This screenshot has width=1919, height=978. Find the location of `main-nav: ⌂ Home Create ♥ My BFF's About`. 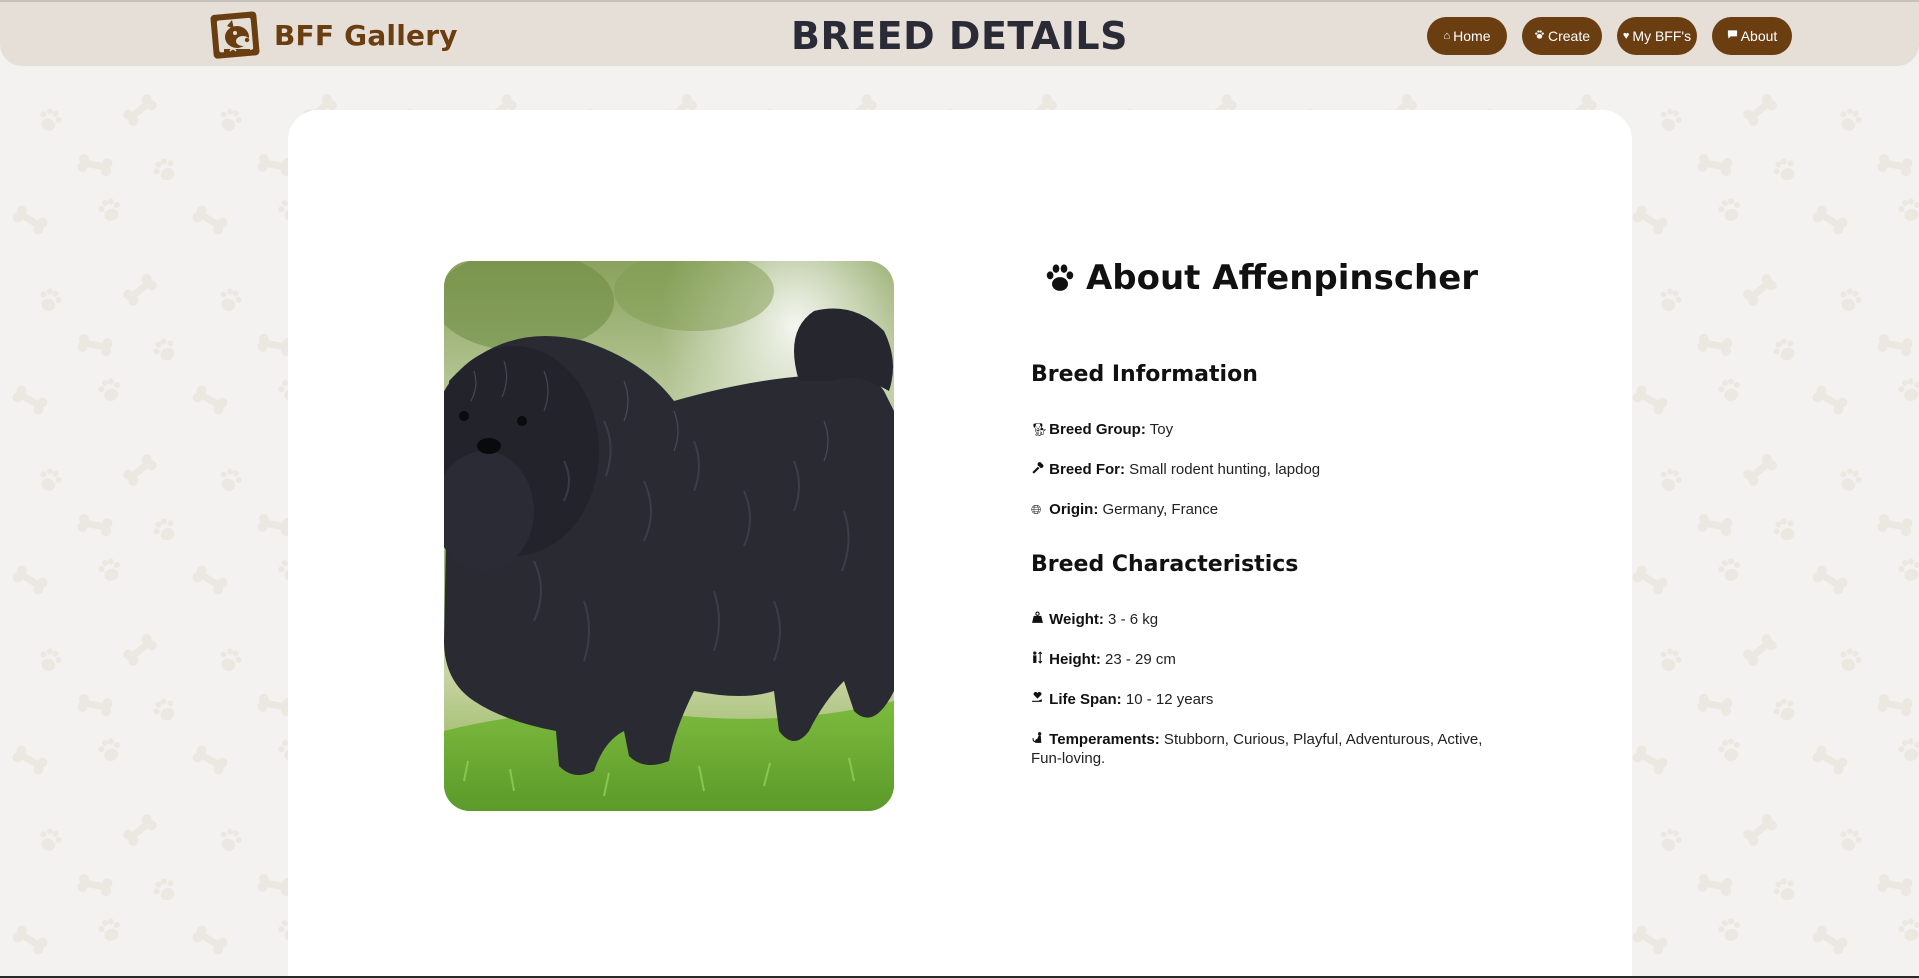

main-nav: ⌂ Home Create ♥ My BFF's About is located at coordinates (1609, 36).